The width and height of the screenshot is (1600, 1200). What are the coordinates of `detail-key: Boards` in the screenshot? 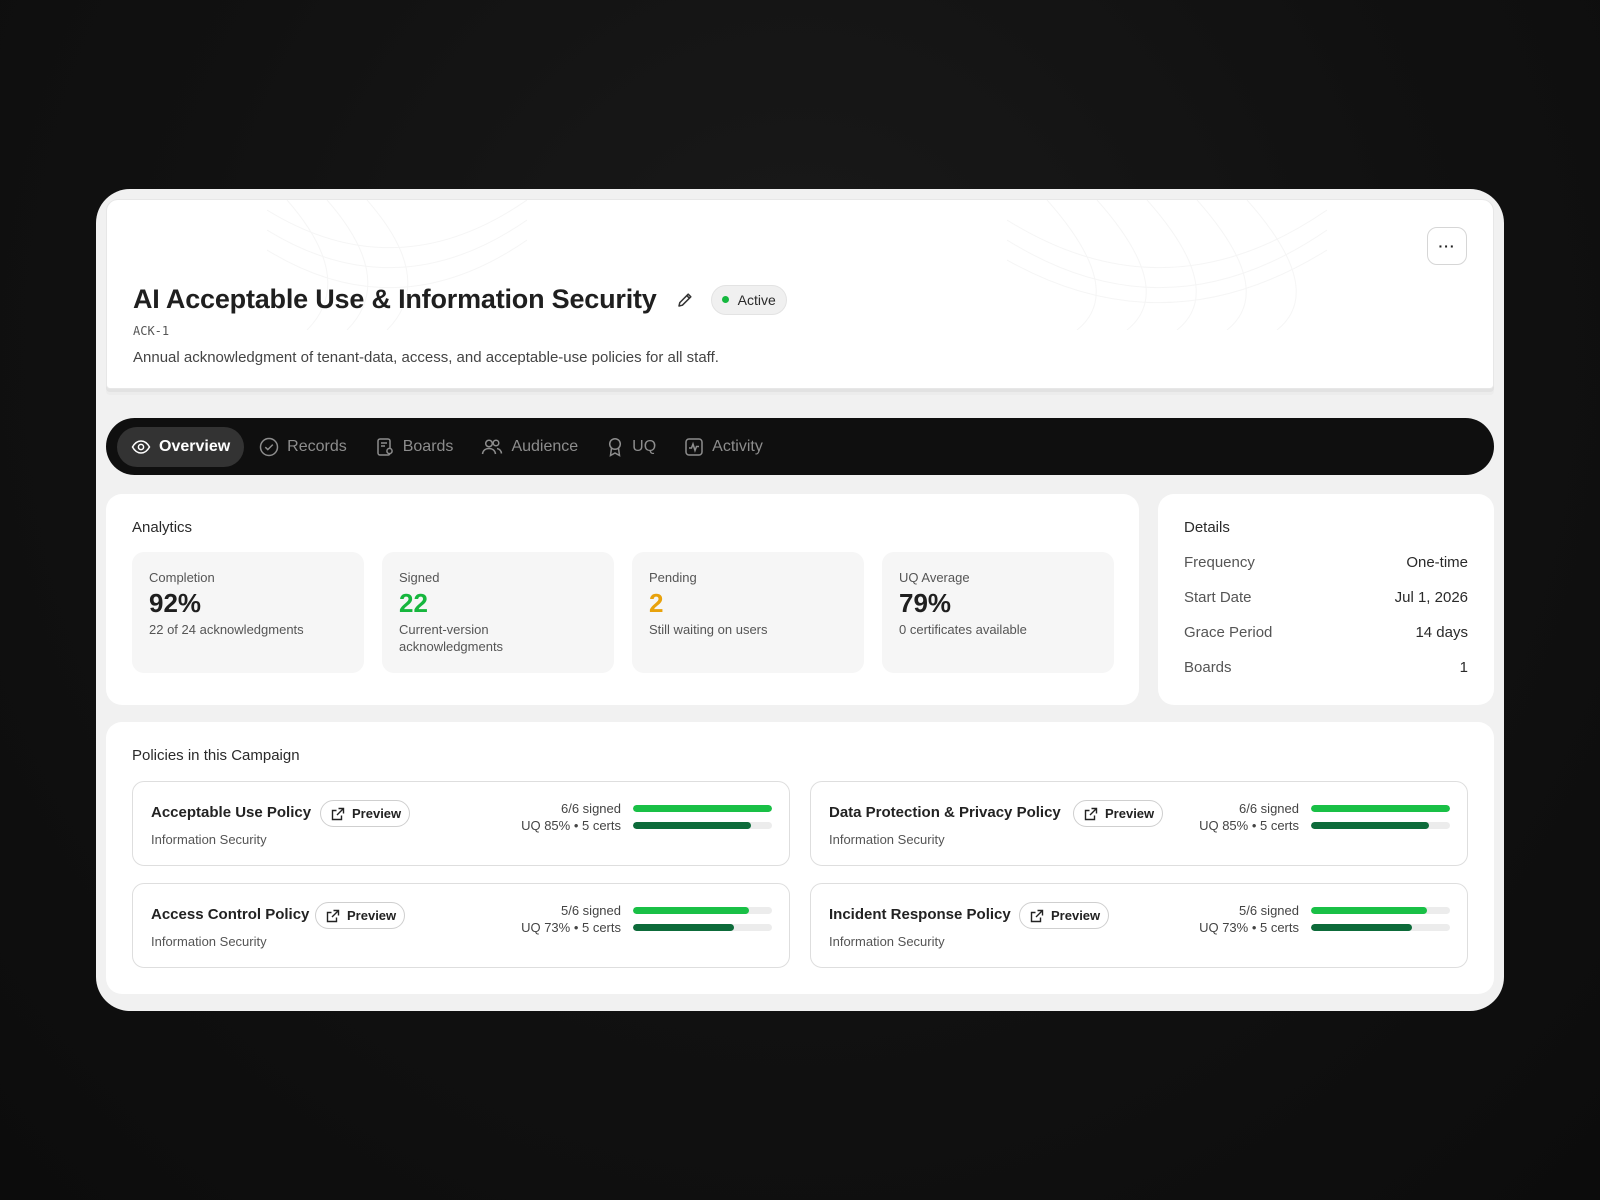 It's located at (1208, 667).